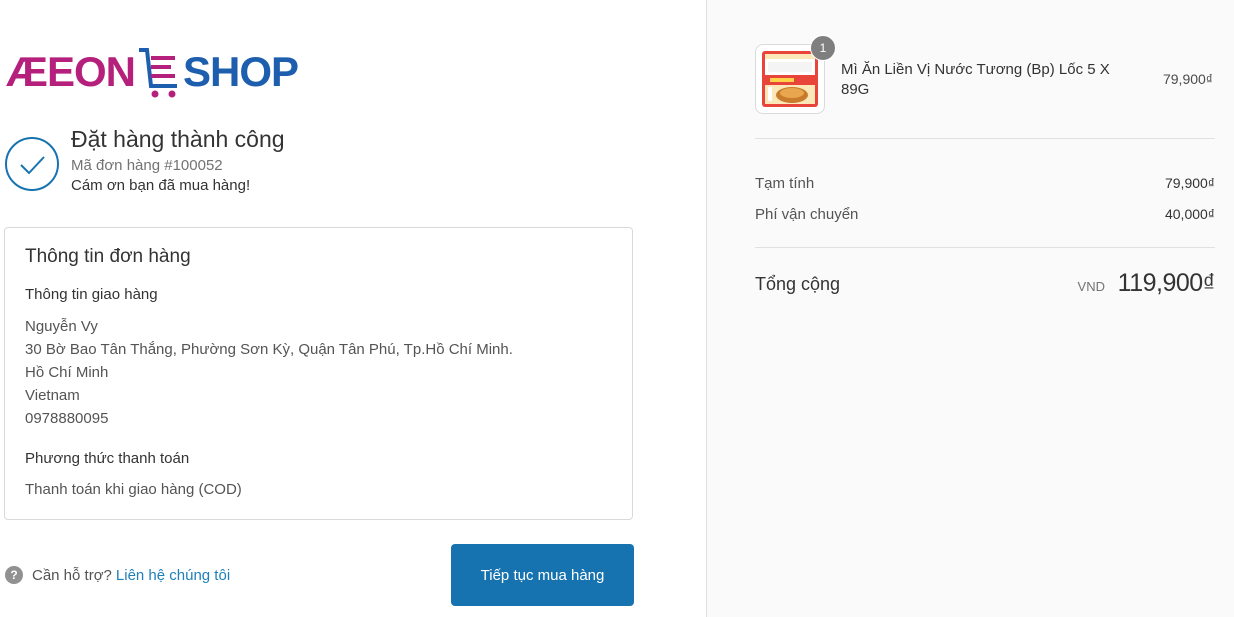 Image resolution: width=1234 pixels, height=617 pixels. I want to click on shipping-info-heading: Thông tin giao hàng, so click(91, 294).